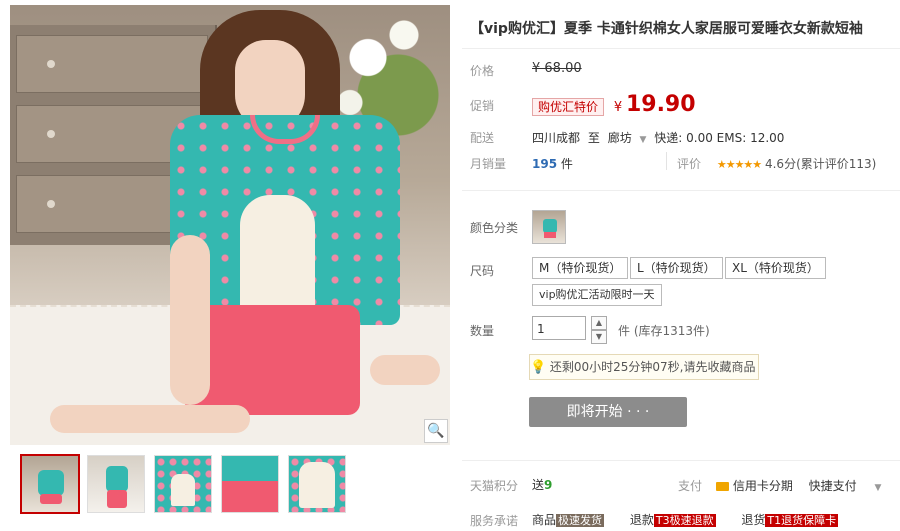 This screenshot has height=531, width=900. What do you see at coordinates (597, 295) in the screenshot?
I see `size-option-vip: vip购优汇活动限时一天` at bounding box center [597, 295].